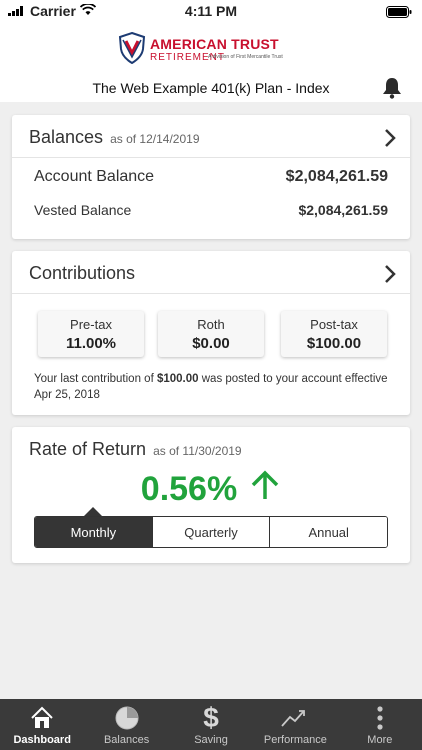 The width and height of the screenshot is (422, 750). Describe the element at coordinates (211, 717) in the screenshot. I see `dollar-icon: $` at that location.